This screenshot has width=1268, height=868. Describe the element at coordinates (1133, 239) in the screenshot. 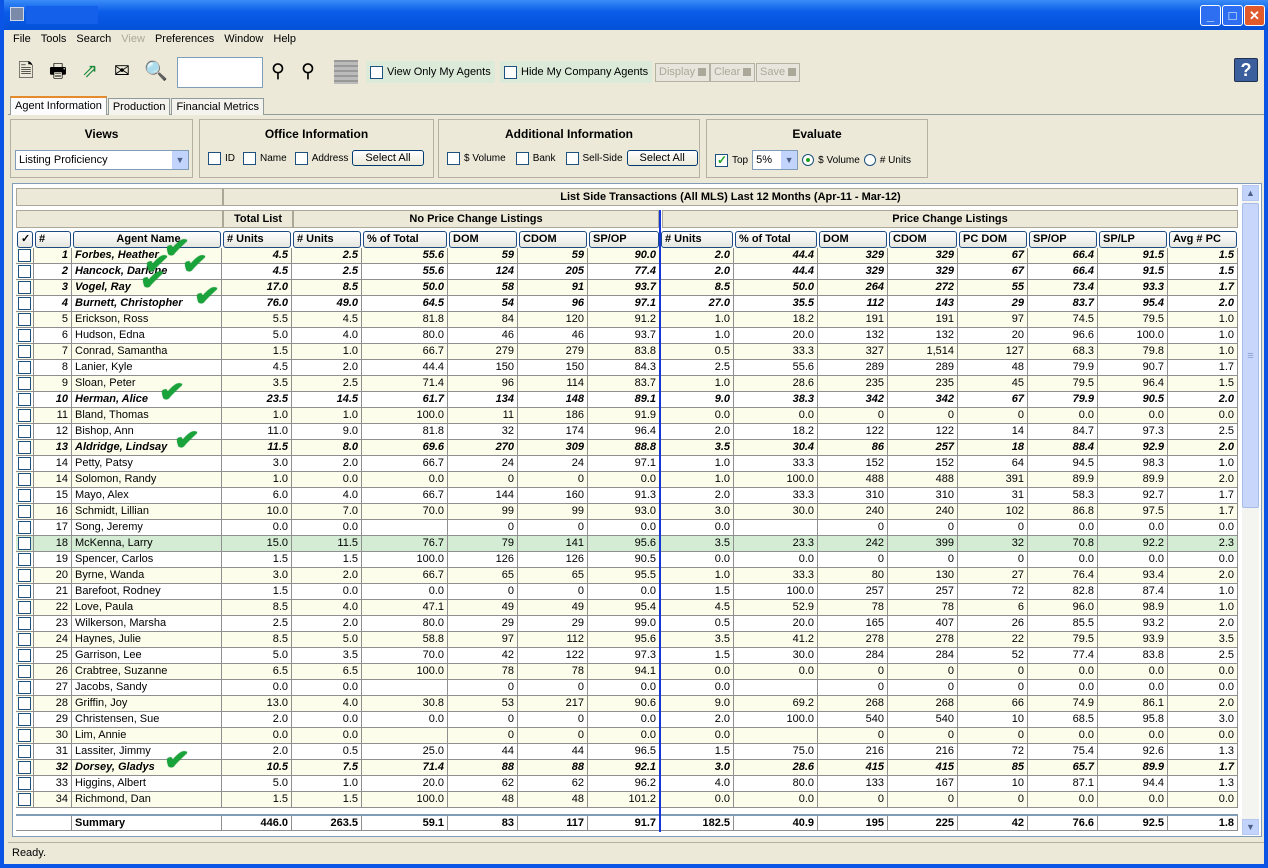

I see `column-header-sp-lp: SP/LP` at that location.